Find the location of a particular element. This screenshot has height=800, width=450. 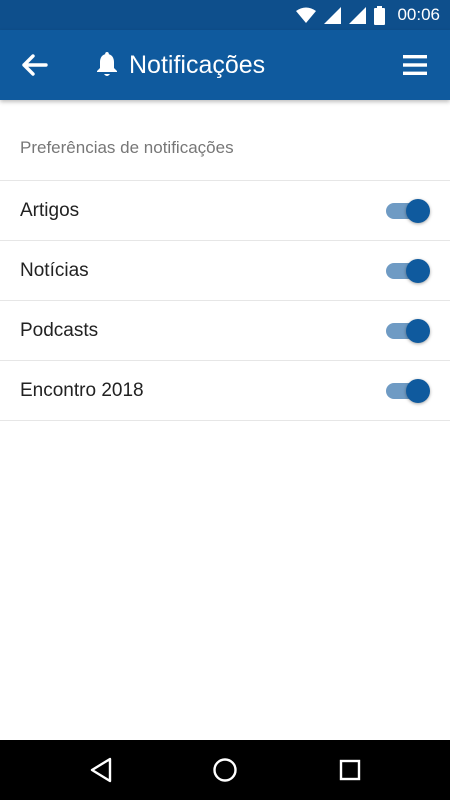

nav-back-icon is located at coordinates (101, 770).